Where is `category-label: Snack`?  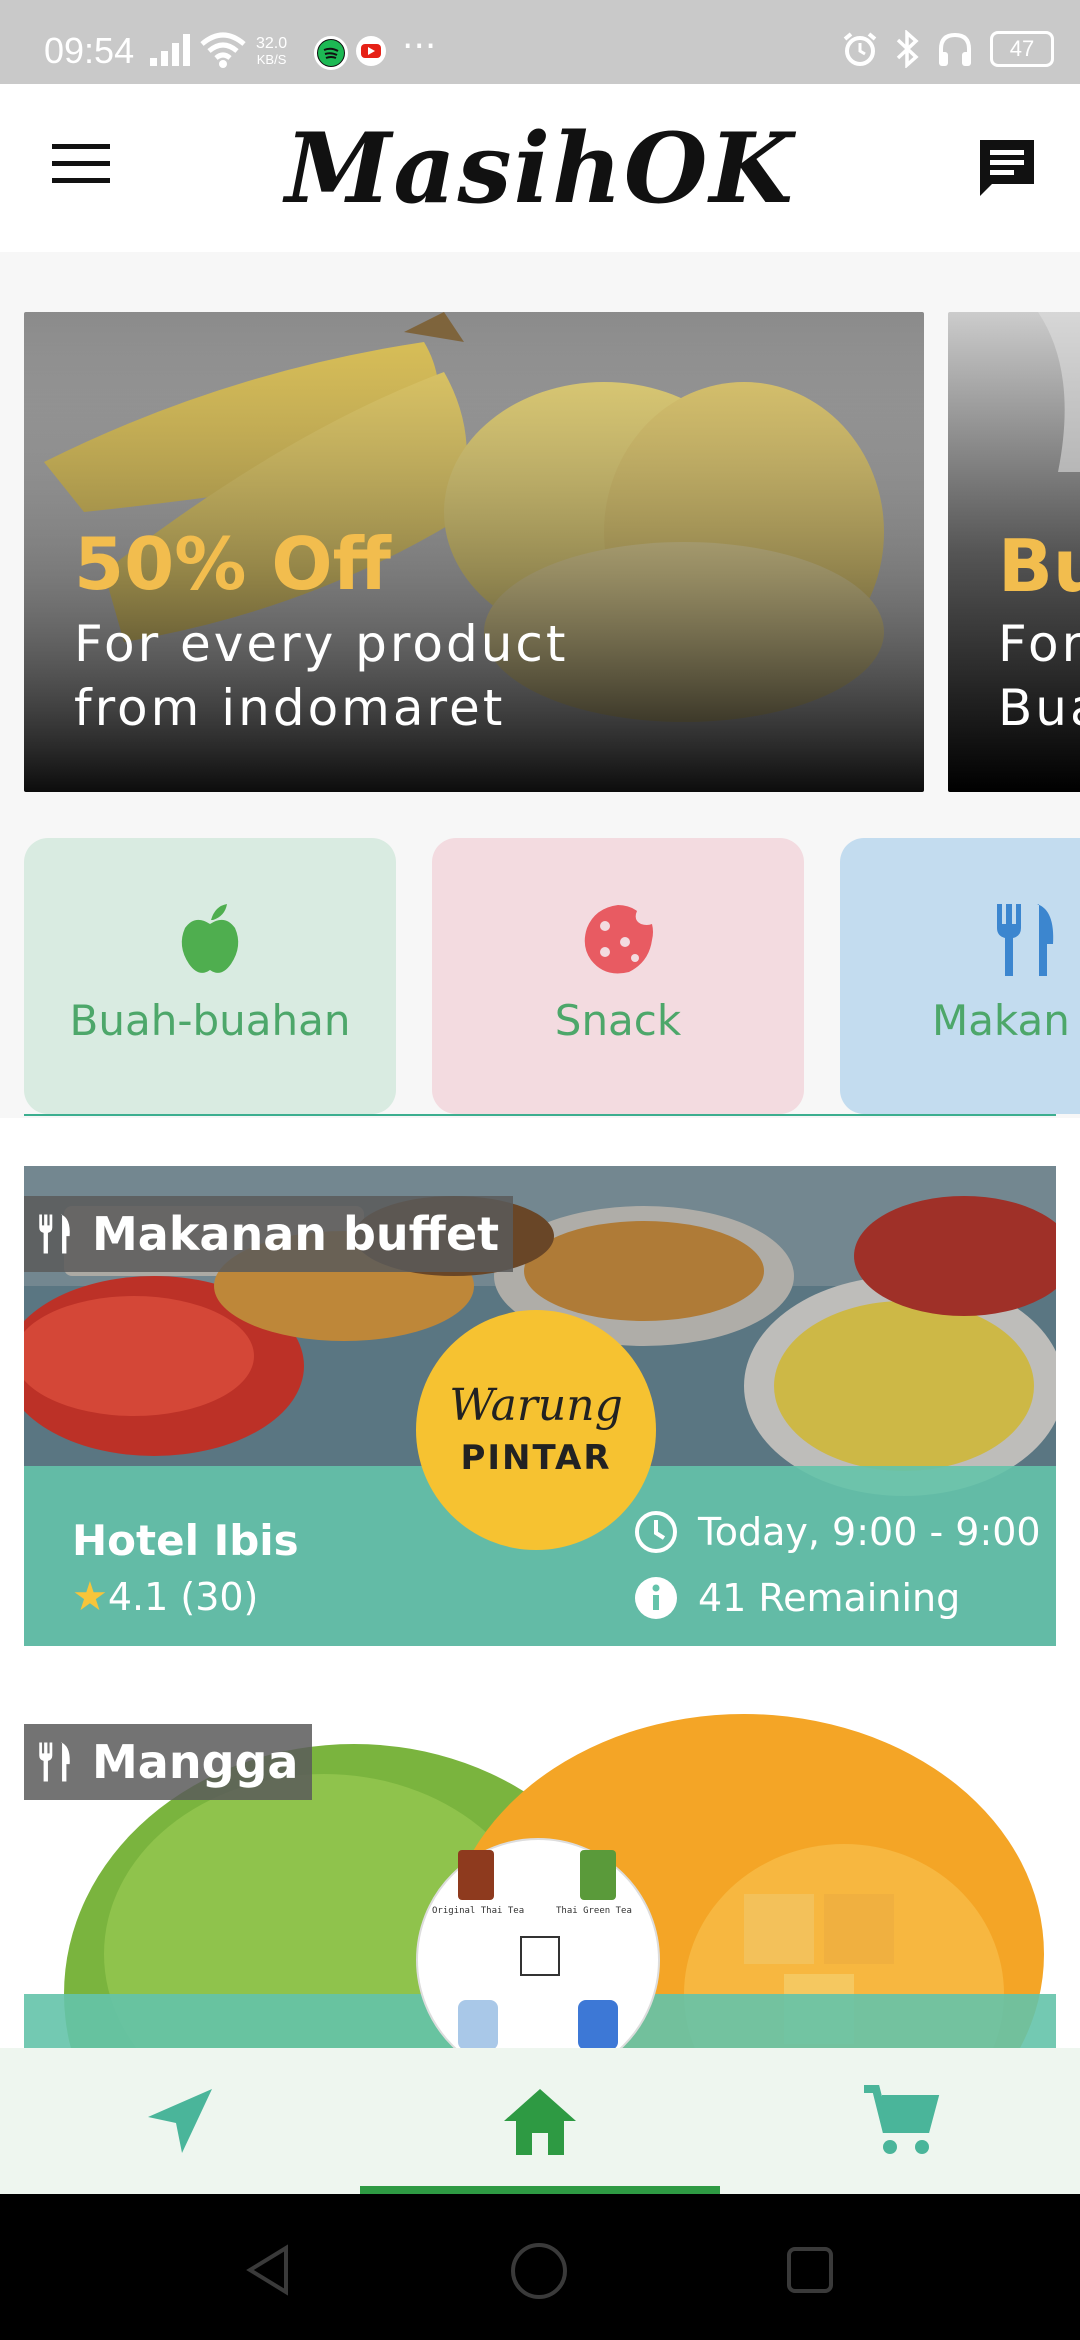 category-label: Snack is located at coordinates (618, 1020).